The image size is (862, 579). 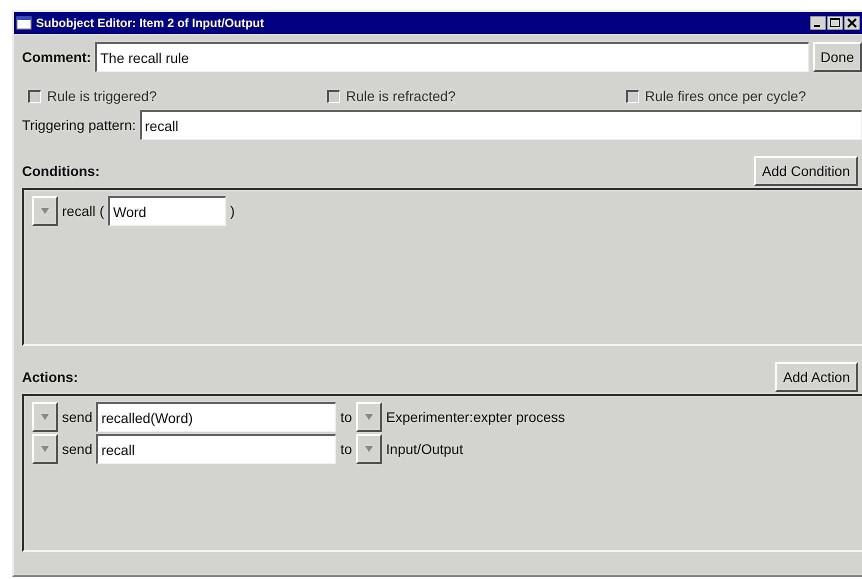 What do you see at coordinates (216, 417) in the screenshot?
I see `message-field: recalled(Word)` at bounding box center [216, 417].